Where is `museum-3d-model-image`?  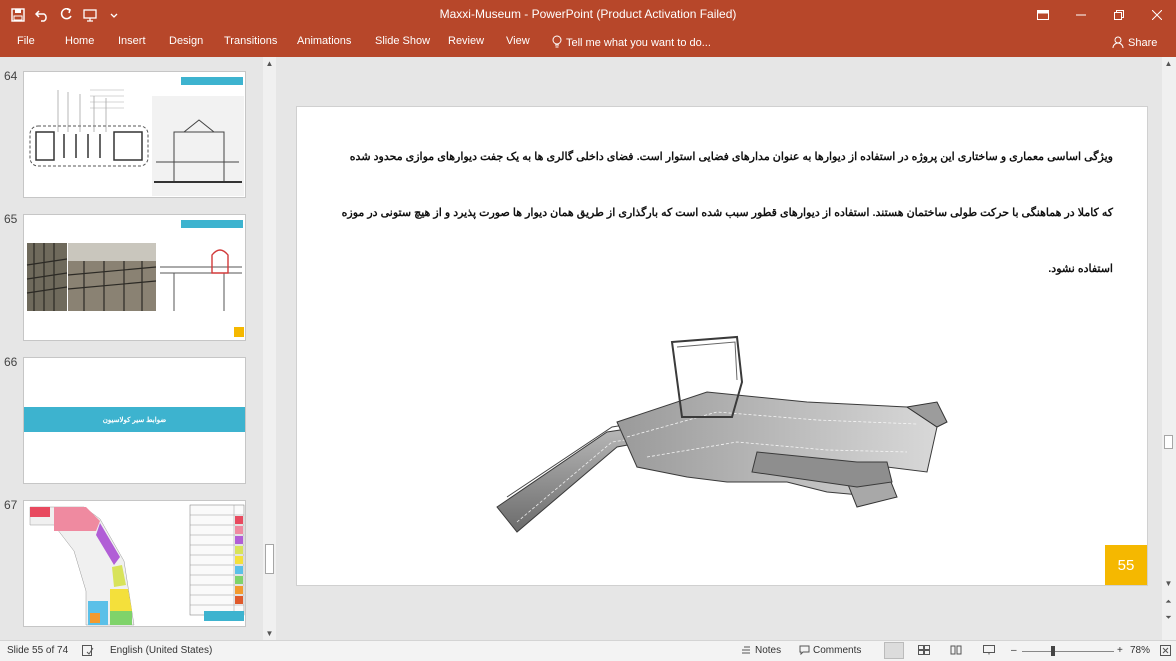
museum-3d-model-image is located at coordinates (722, 434).